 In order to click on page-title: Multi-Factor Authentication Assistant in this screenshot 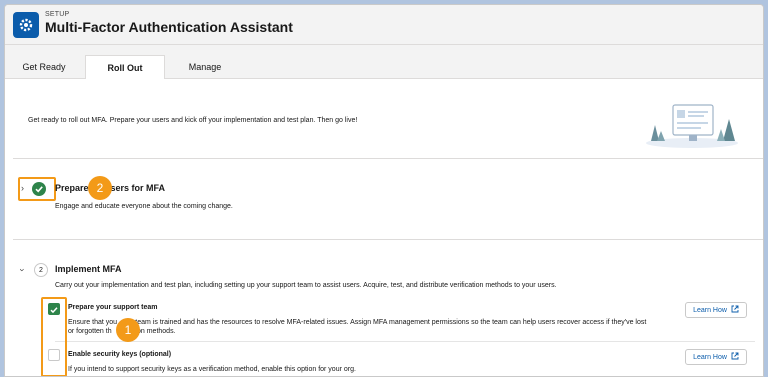, I will do `click(169, 27)`.